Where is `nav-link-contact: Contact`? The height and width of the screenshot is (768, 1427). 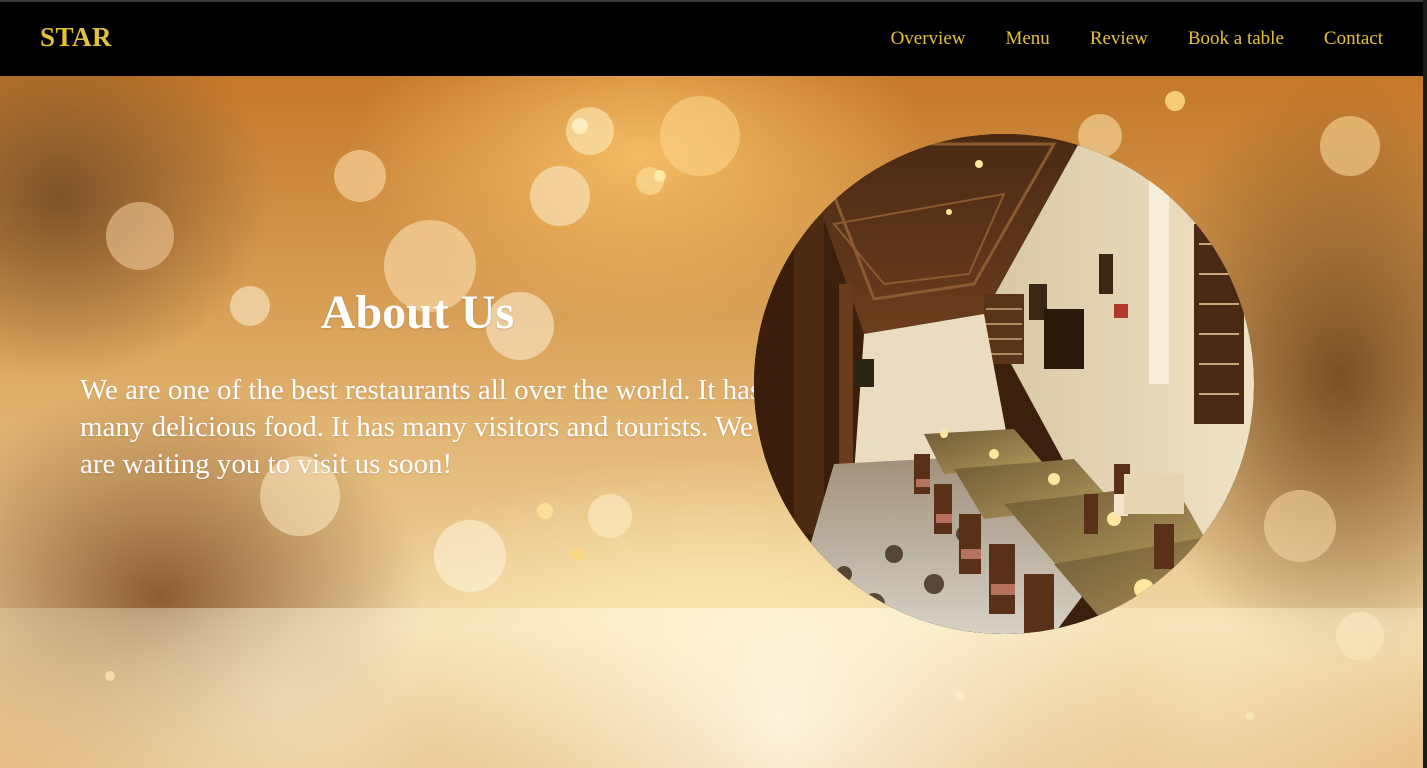 nav-link-contact: Contact is located at coordinates (1353, 39).